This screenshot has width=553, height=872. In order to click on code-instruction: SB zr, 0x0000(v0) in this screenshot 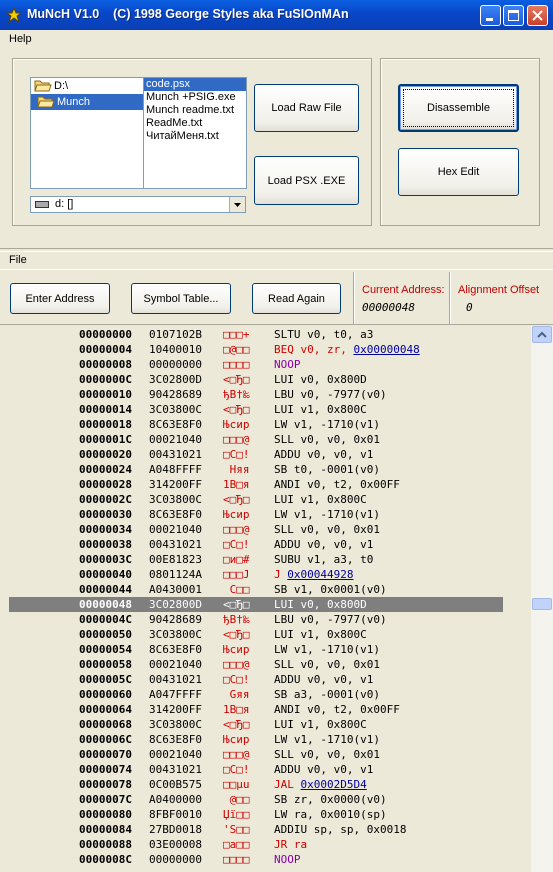, I will do `click(330, 799)`.